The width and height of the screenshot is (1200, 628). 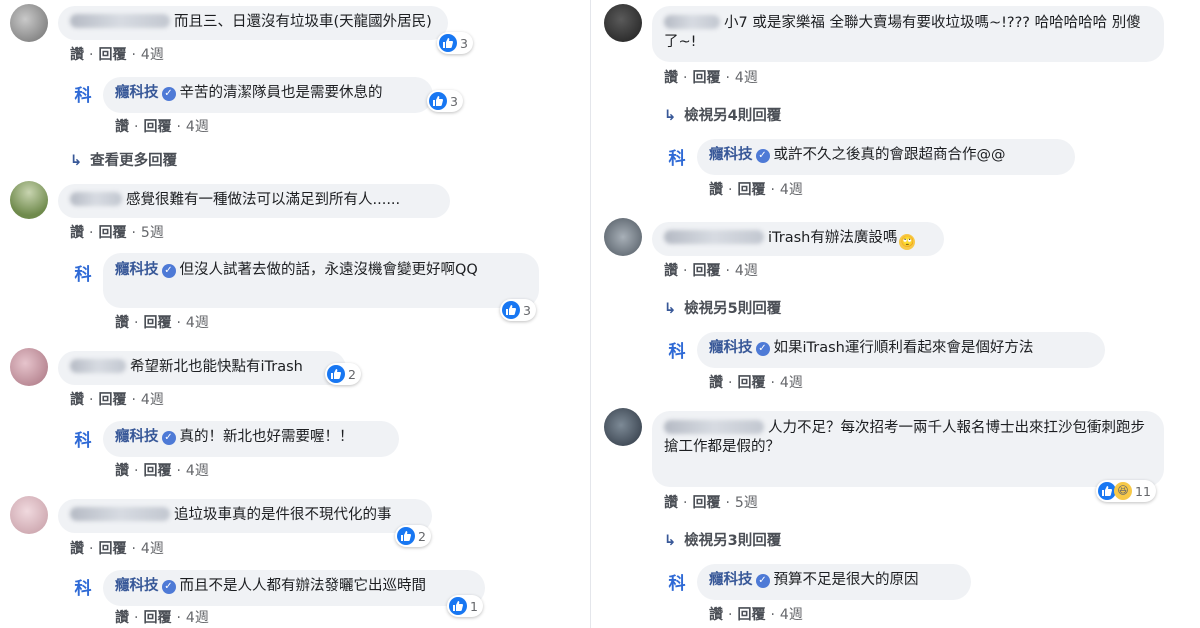 What do you see at coordinates (722, 307) in the screenshot?
I see `view-more-replies-link: ↳ 檢視另5則回覆` at bounding box center [722, 307].